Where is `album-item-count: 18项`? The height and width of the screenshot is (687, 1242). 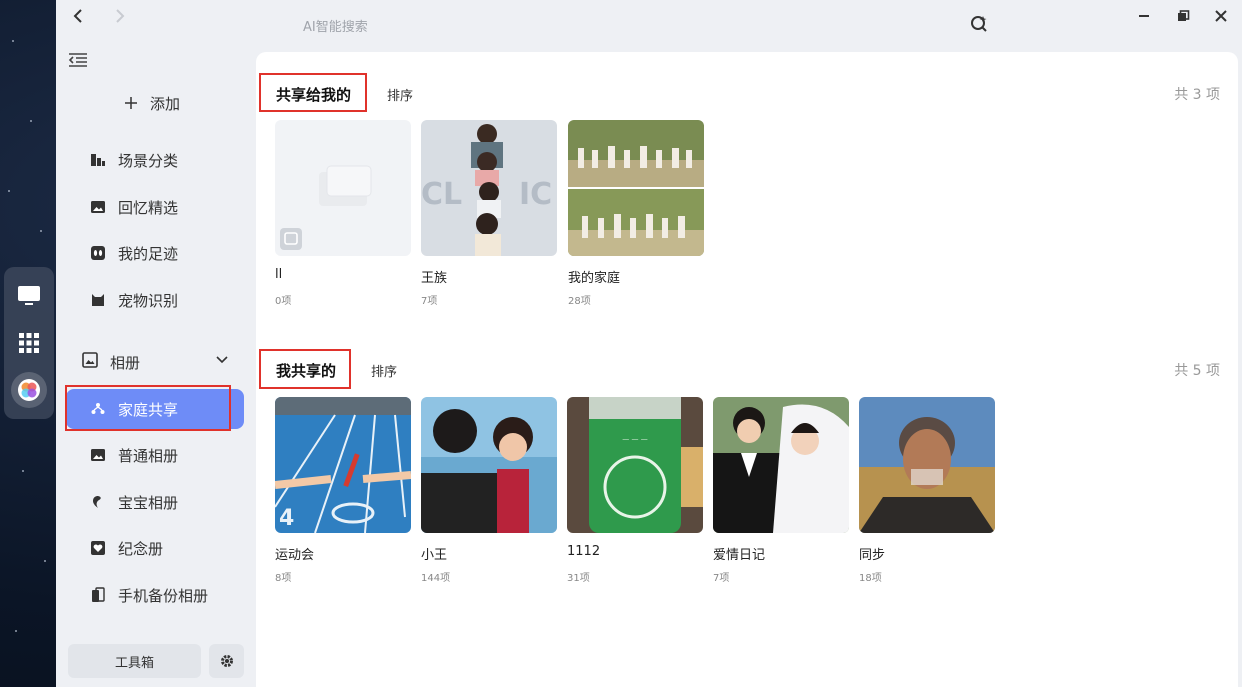 album-item-count: 18项 is located at coordinates (870, 578).